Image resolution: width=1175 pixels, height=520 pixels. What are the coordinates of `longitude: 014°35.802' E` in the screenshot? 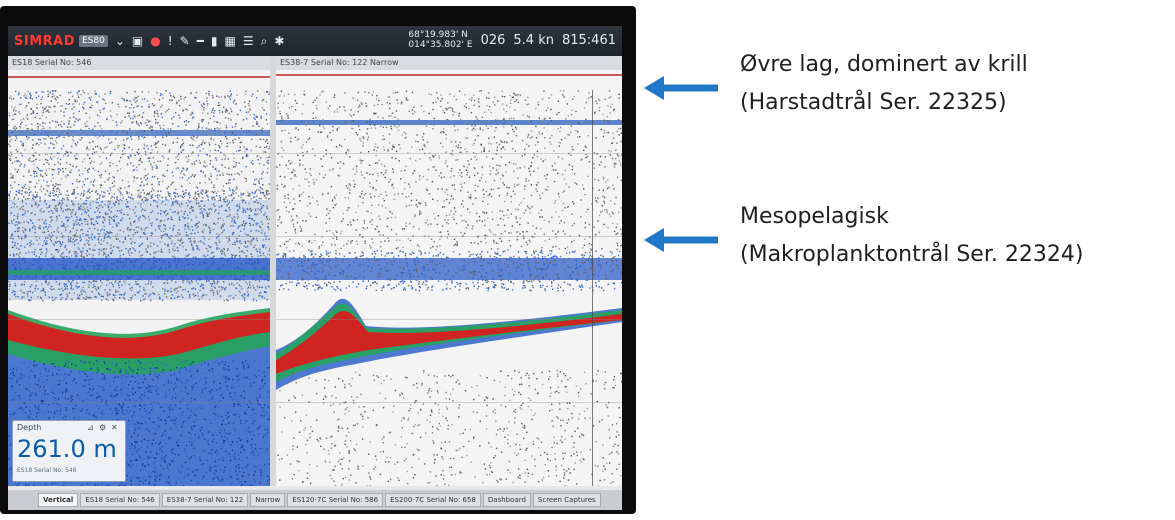 It's located at (440, 45).